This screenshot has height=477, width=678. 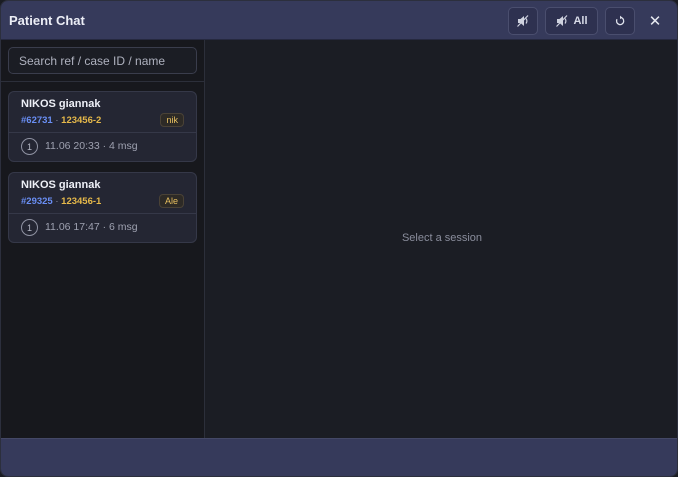 I want to click on session-meta: 11.06 20:33 · 4 msg, so click(x=91, y=146).